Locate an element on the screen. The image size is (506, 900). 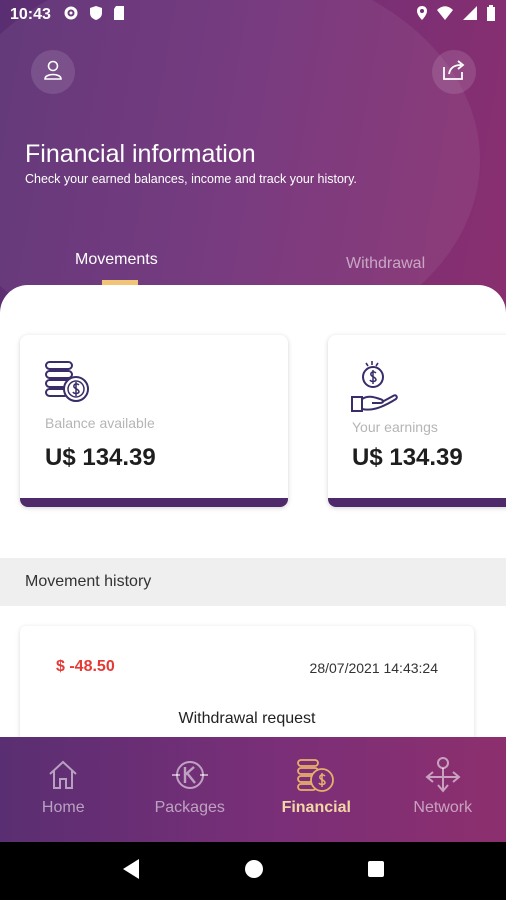
packages-icon is located at coordinates (190, 775).